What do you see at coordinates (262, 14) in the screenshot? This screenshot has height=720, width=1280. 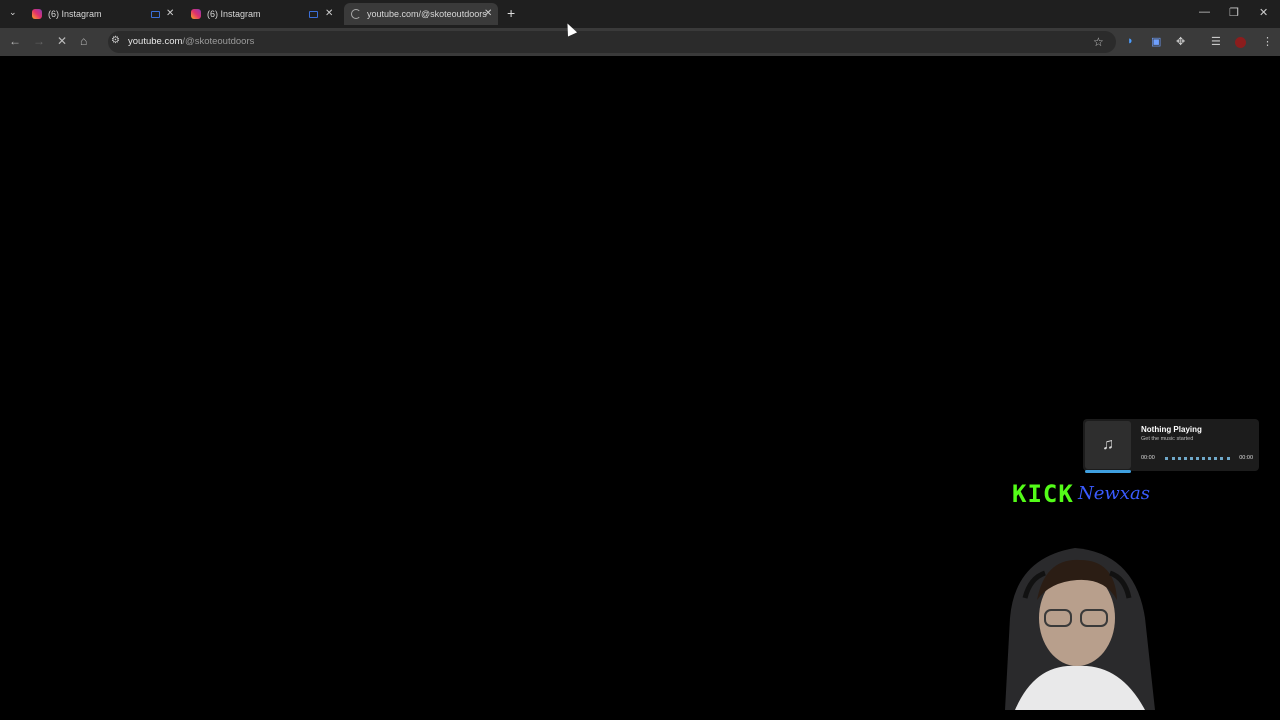 I see `tab-instagram-2: (6) Instagram ✕` at bounding box center [262, 14].